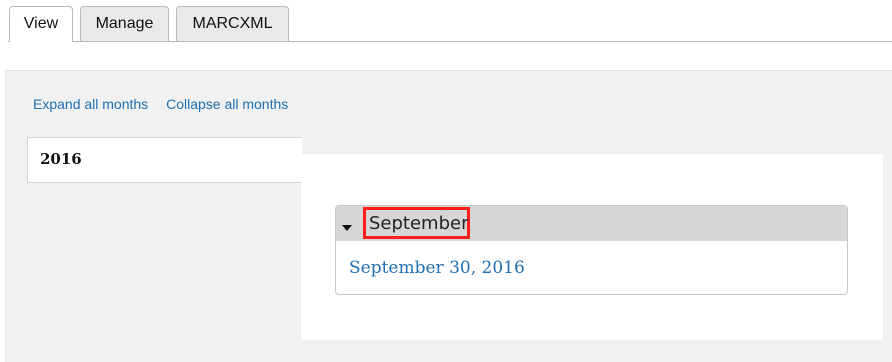  What do you see at coordinates (90, 104) in the screenshot?
I see `expand-all-months-link: Expand all months` at bounding box center [90, 104].